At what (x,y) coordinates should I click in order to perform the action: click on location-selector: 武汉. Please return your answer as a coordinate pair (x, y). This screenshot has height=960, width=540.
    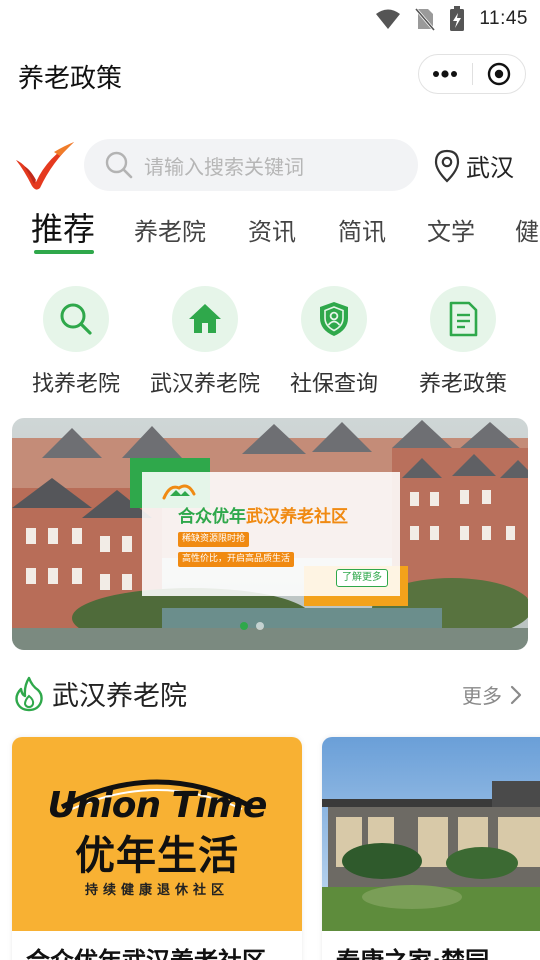
    Looking at the image, I should click on (474, 165).